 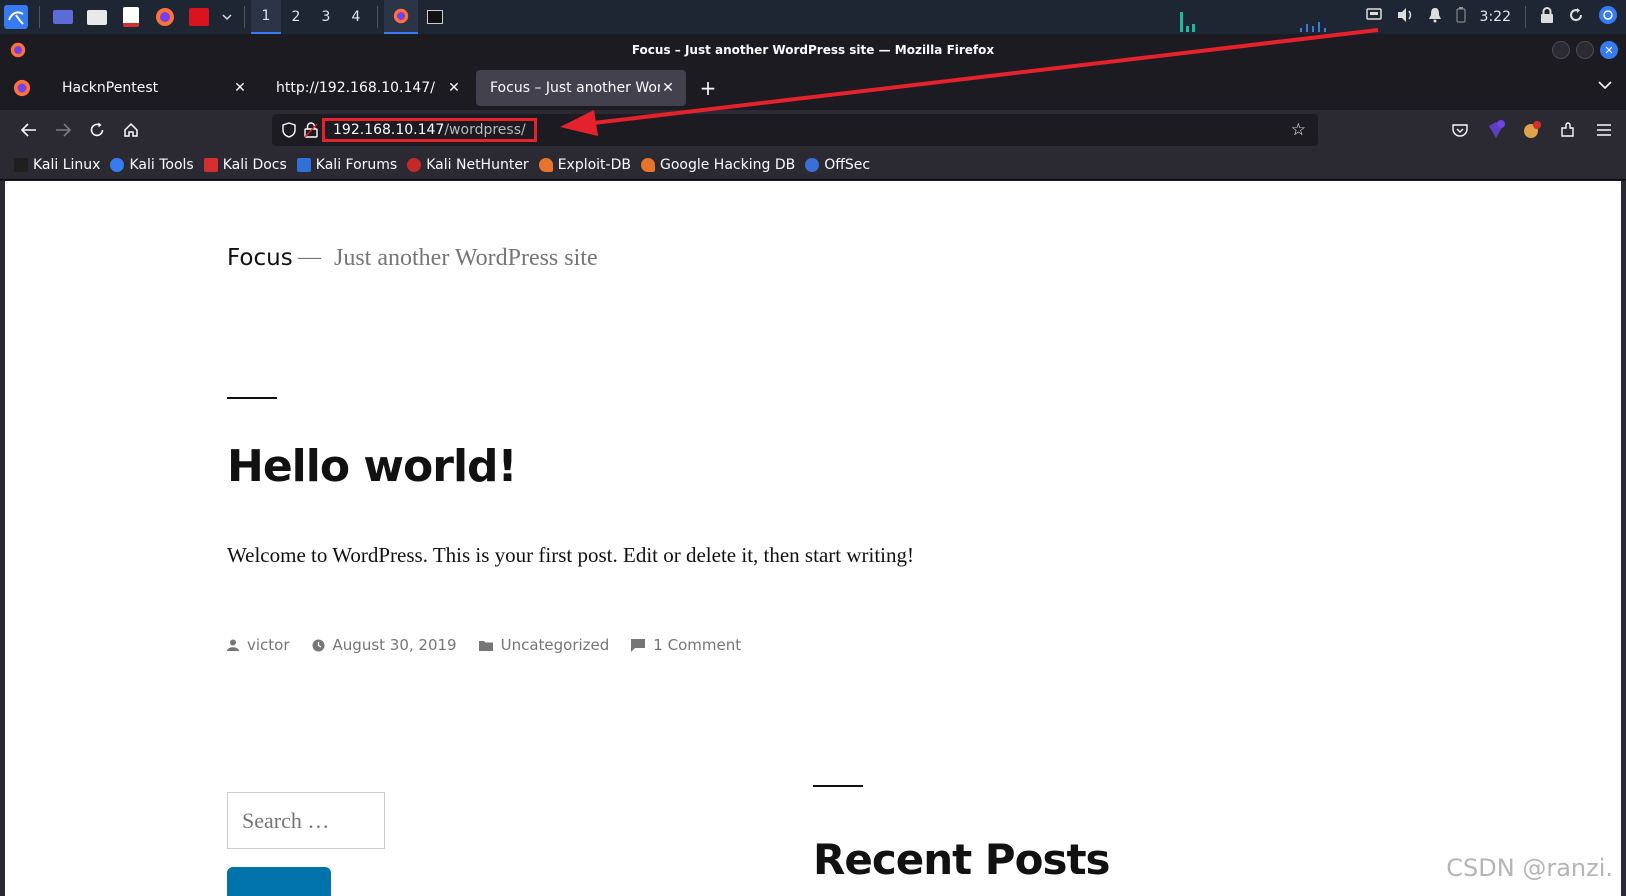 I want to click on bookmark-kali-docs: Kali Docs, so click(x=245, y=165).